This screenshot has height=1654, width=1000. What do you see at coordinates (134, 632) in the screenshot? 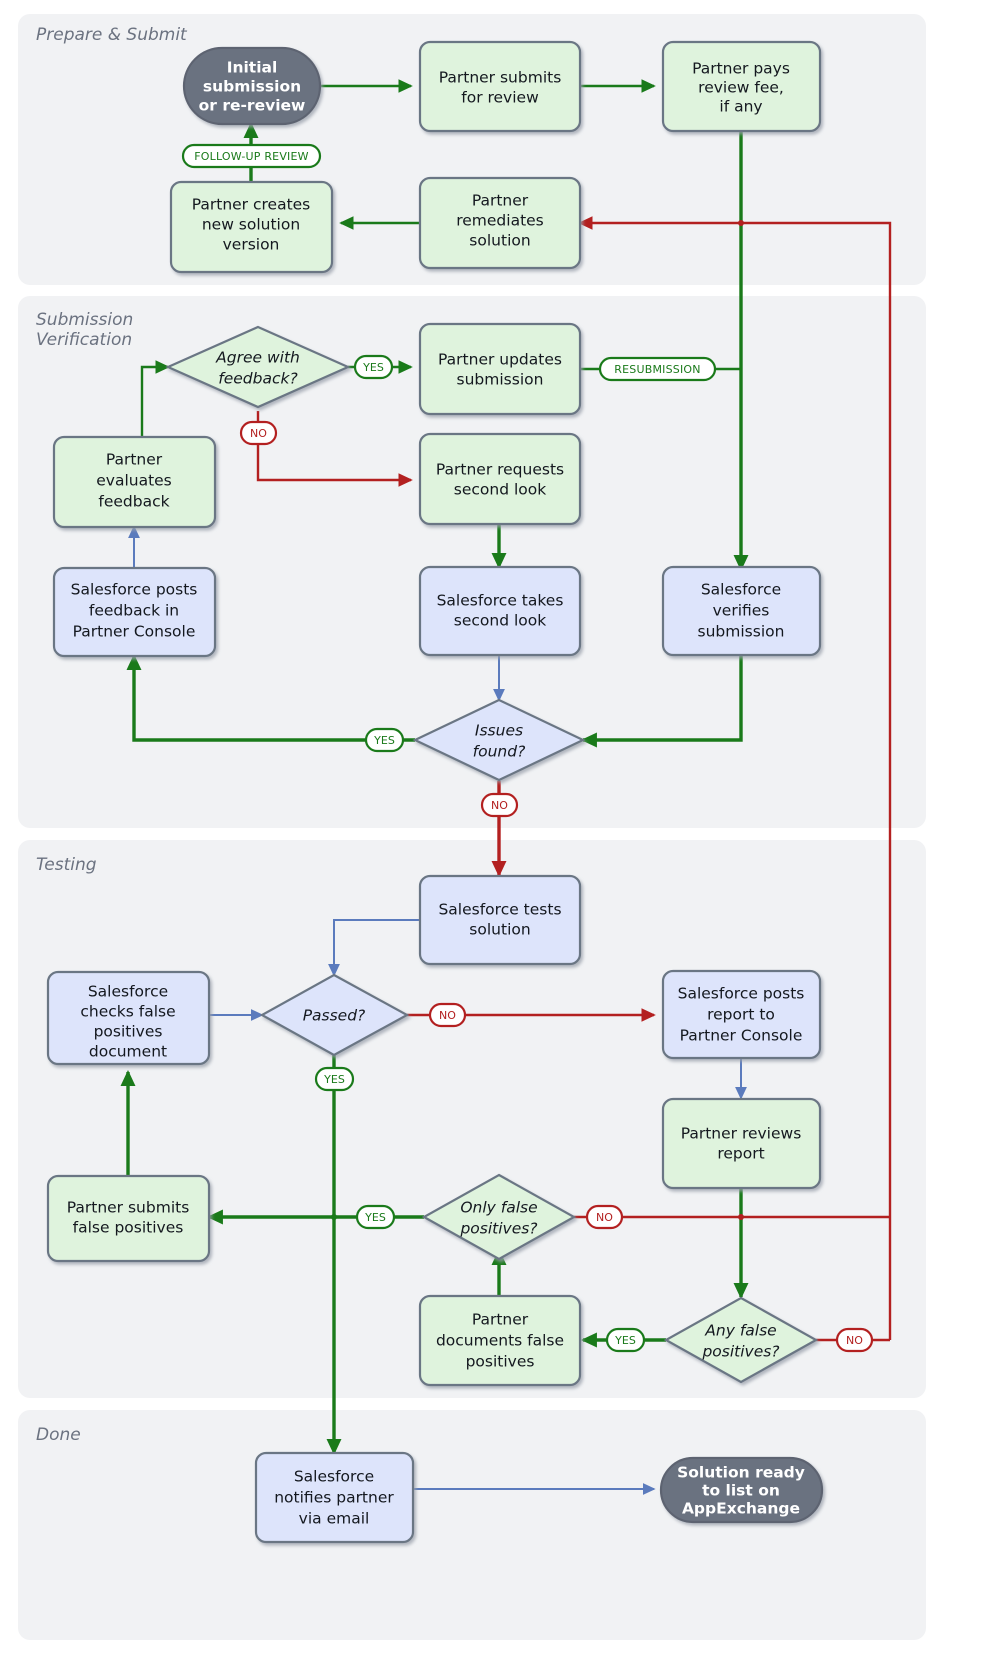
I see `node-salesforce-posts-feedback-line3: Partner Console` at bounding box center [134, 632].